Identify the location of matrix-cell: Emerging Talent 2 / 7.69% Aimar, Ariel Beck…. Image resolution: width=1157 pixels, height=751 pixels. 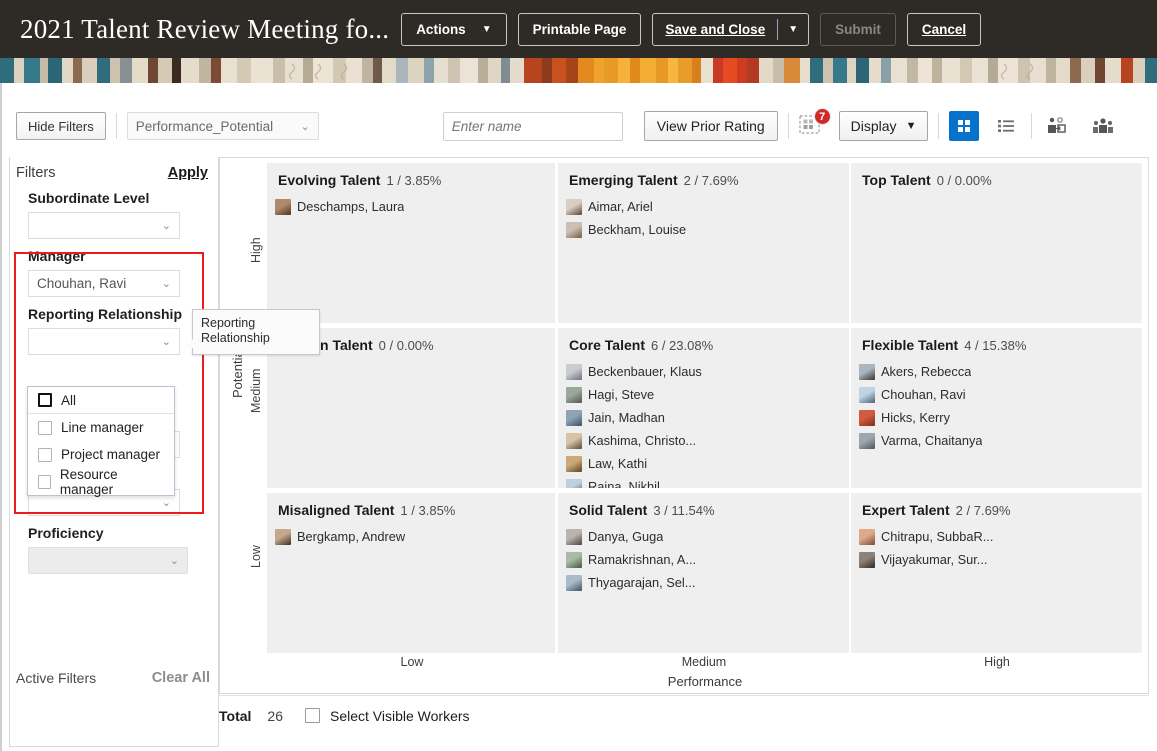
(703, 243).